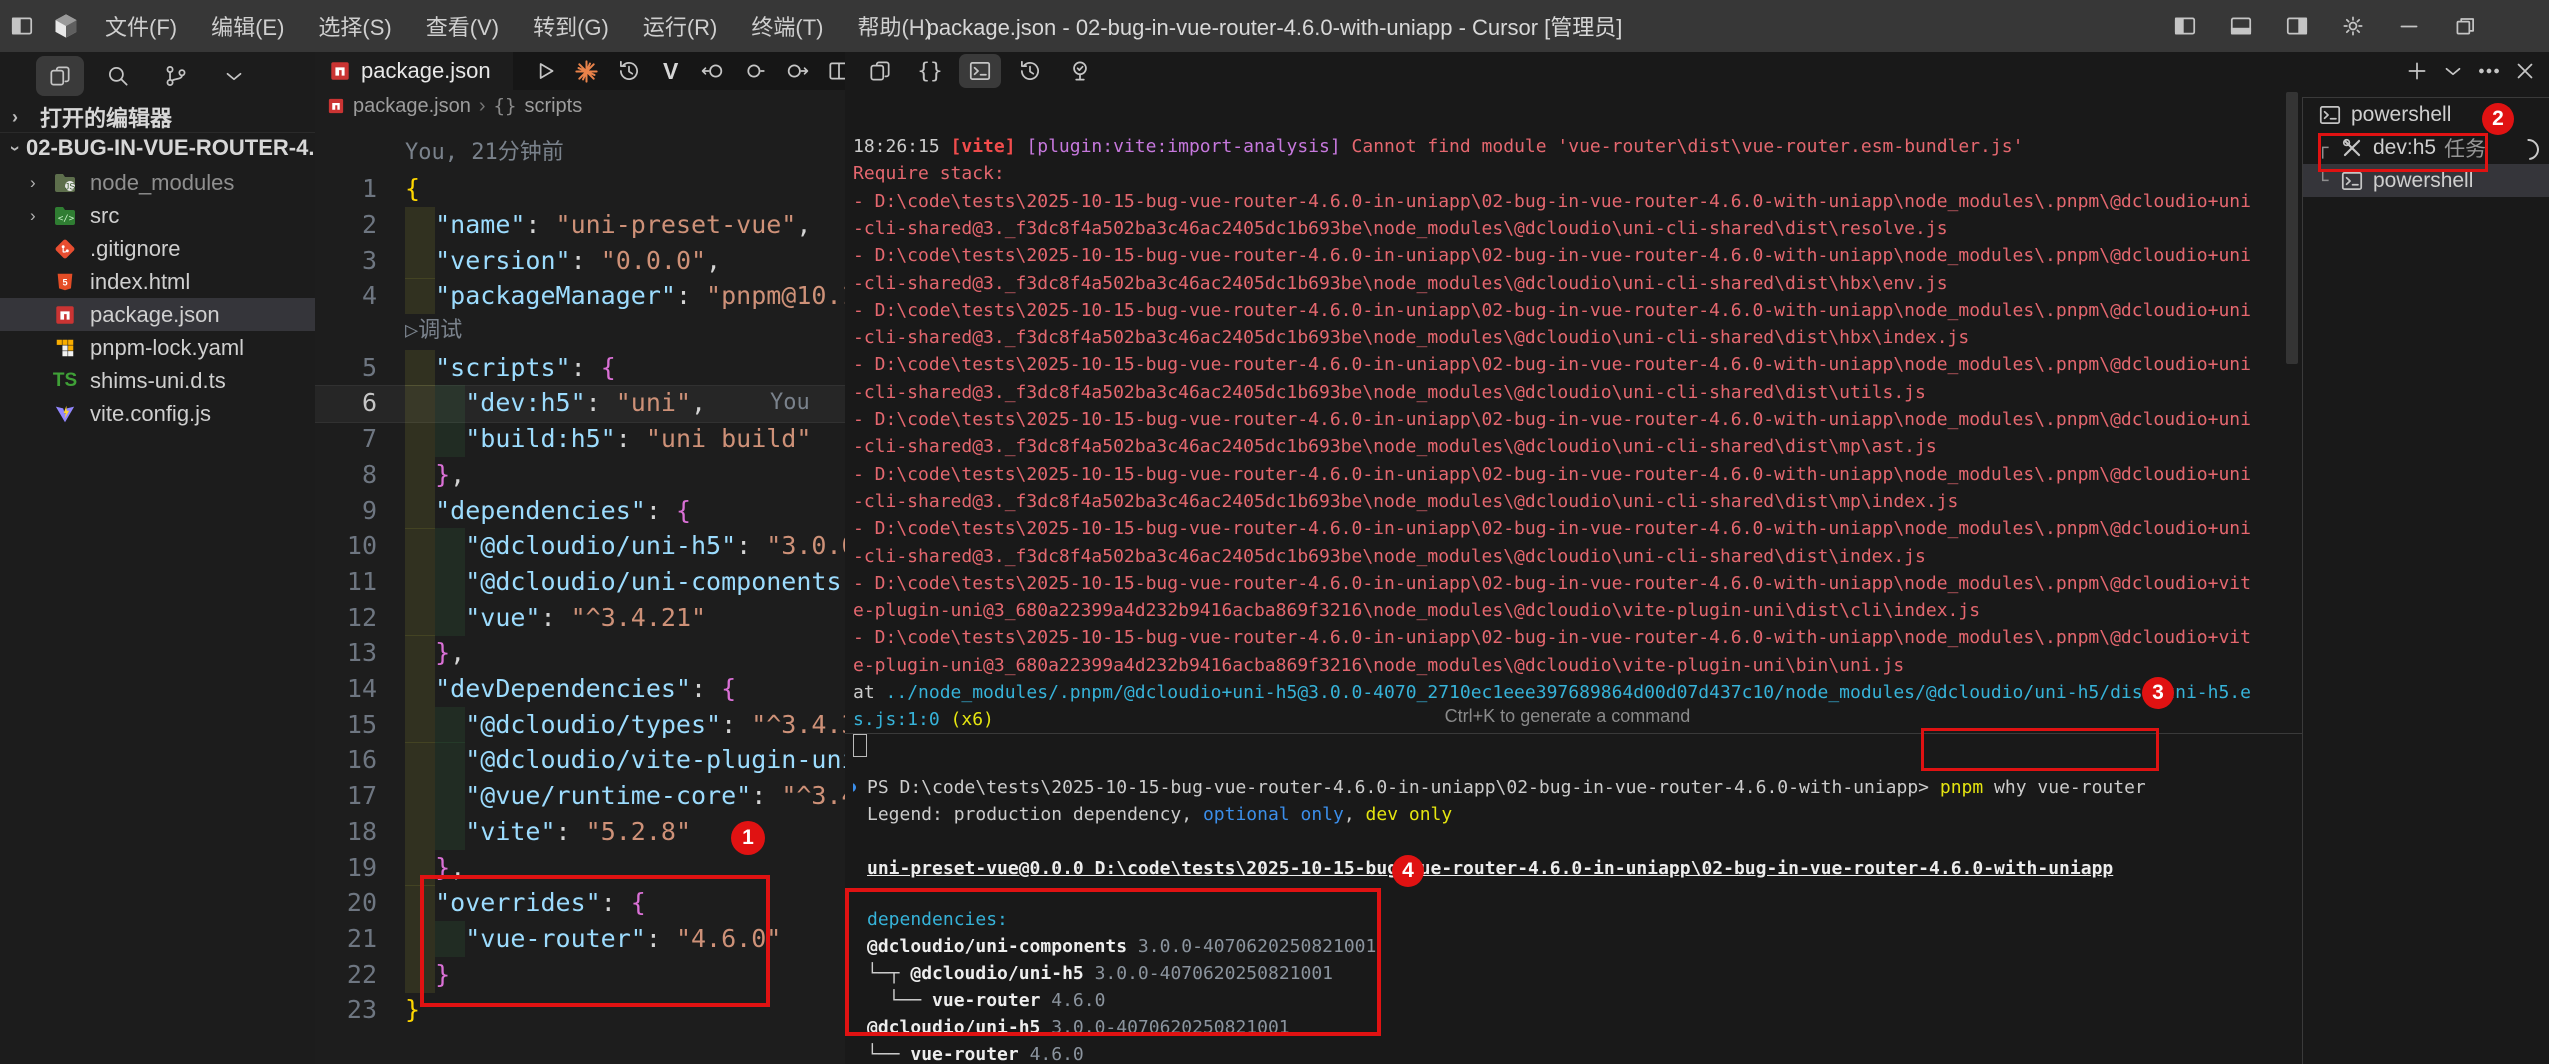 Image resolution: width=2549 pixels, height=1064 pixels. I want to click on file-.gitignore: .gitignore, so click(157, 248).